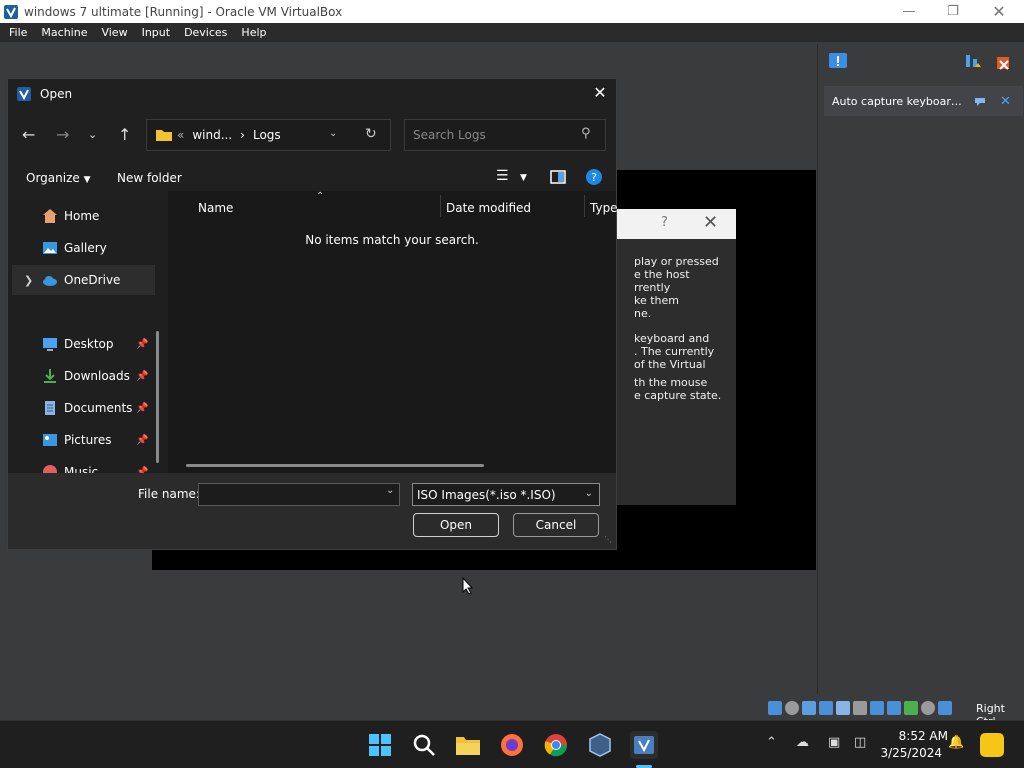 This screenshot has height=768, width=1024. I want to click on music-icon, so click(50, 469).